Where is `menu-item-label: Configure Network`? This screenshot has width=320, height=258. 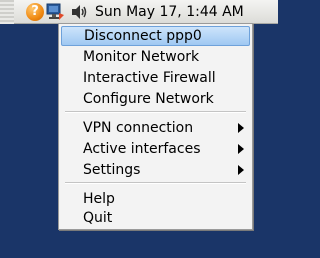 menu-item-label: Configure Network is located at coordinates (148, 99).